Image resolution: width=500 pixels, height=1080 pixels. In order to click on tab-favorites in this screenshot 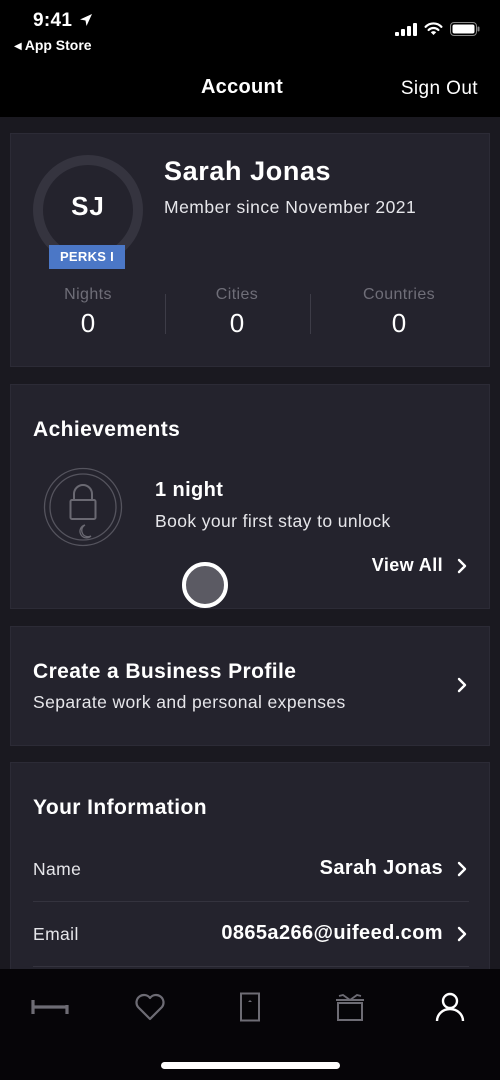, I will do `click(150, 1007)`.